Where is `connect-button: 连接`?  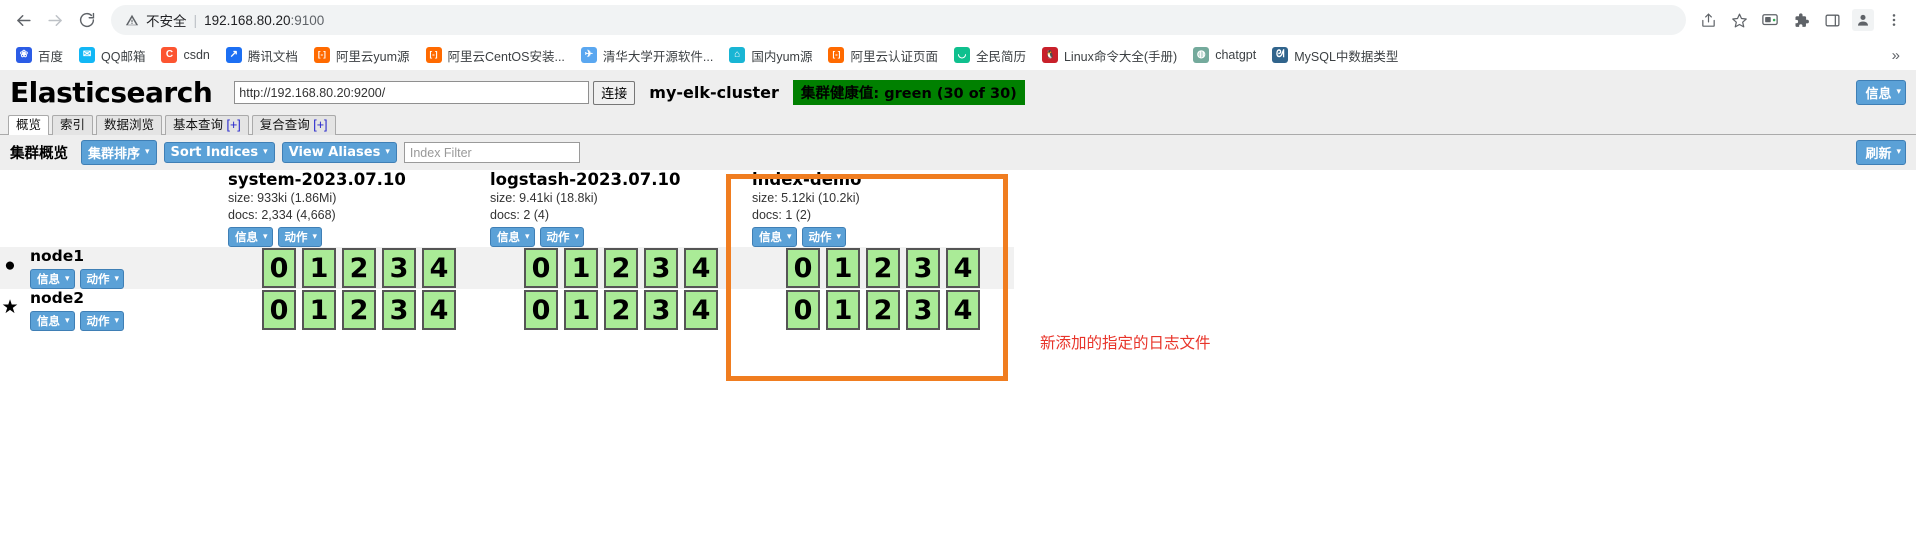
connect-button: 连接 is located at coordinates (614, 92).